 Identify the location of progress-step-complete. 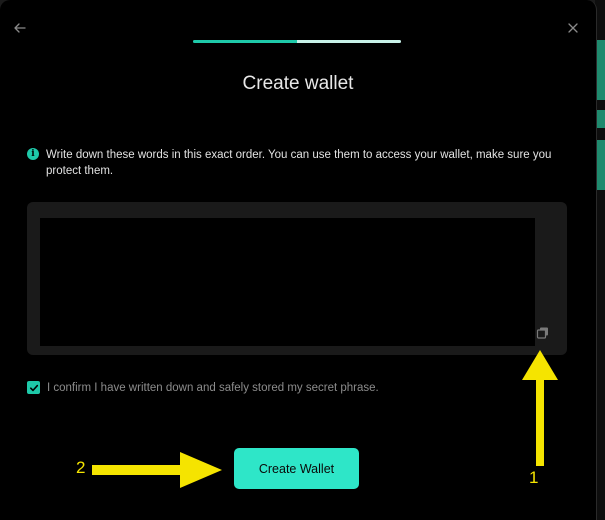
(245, 41).